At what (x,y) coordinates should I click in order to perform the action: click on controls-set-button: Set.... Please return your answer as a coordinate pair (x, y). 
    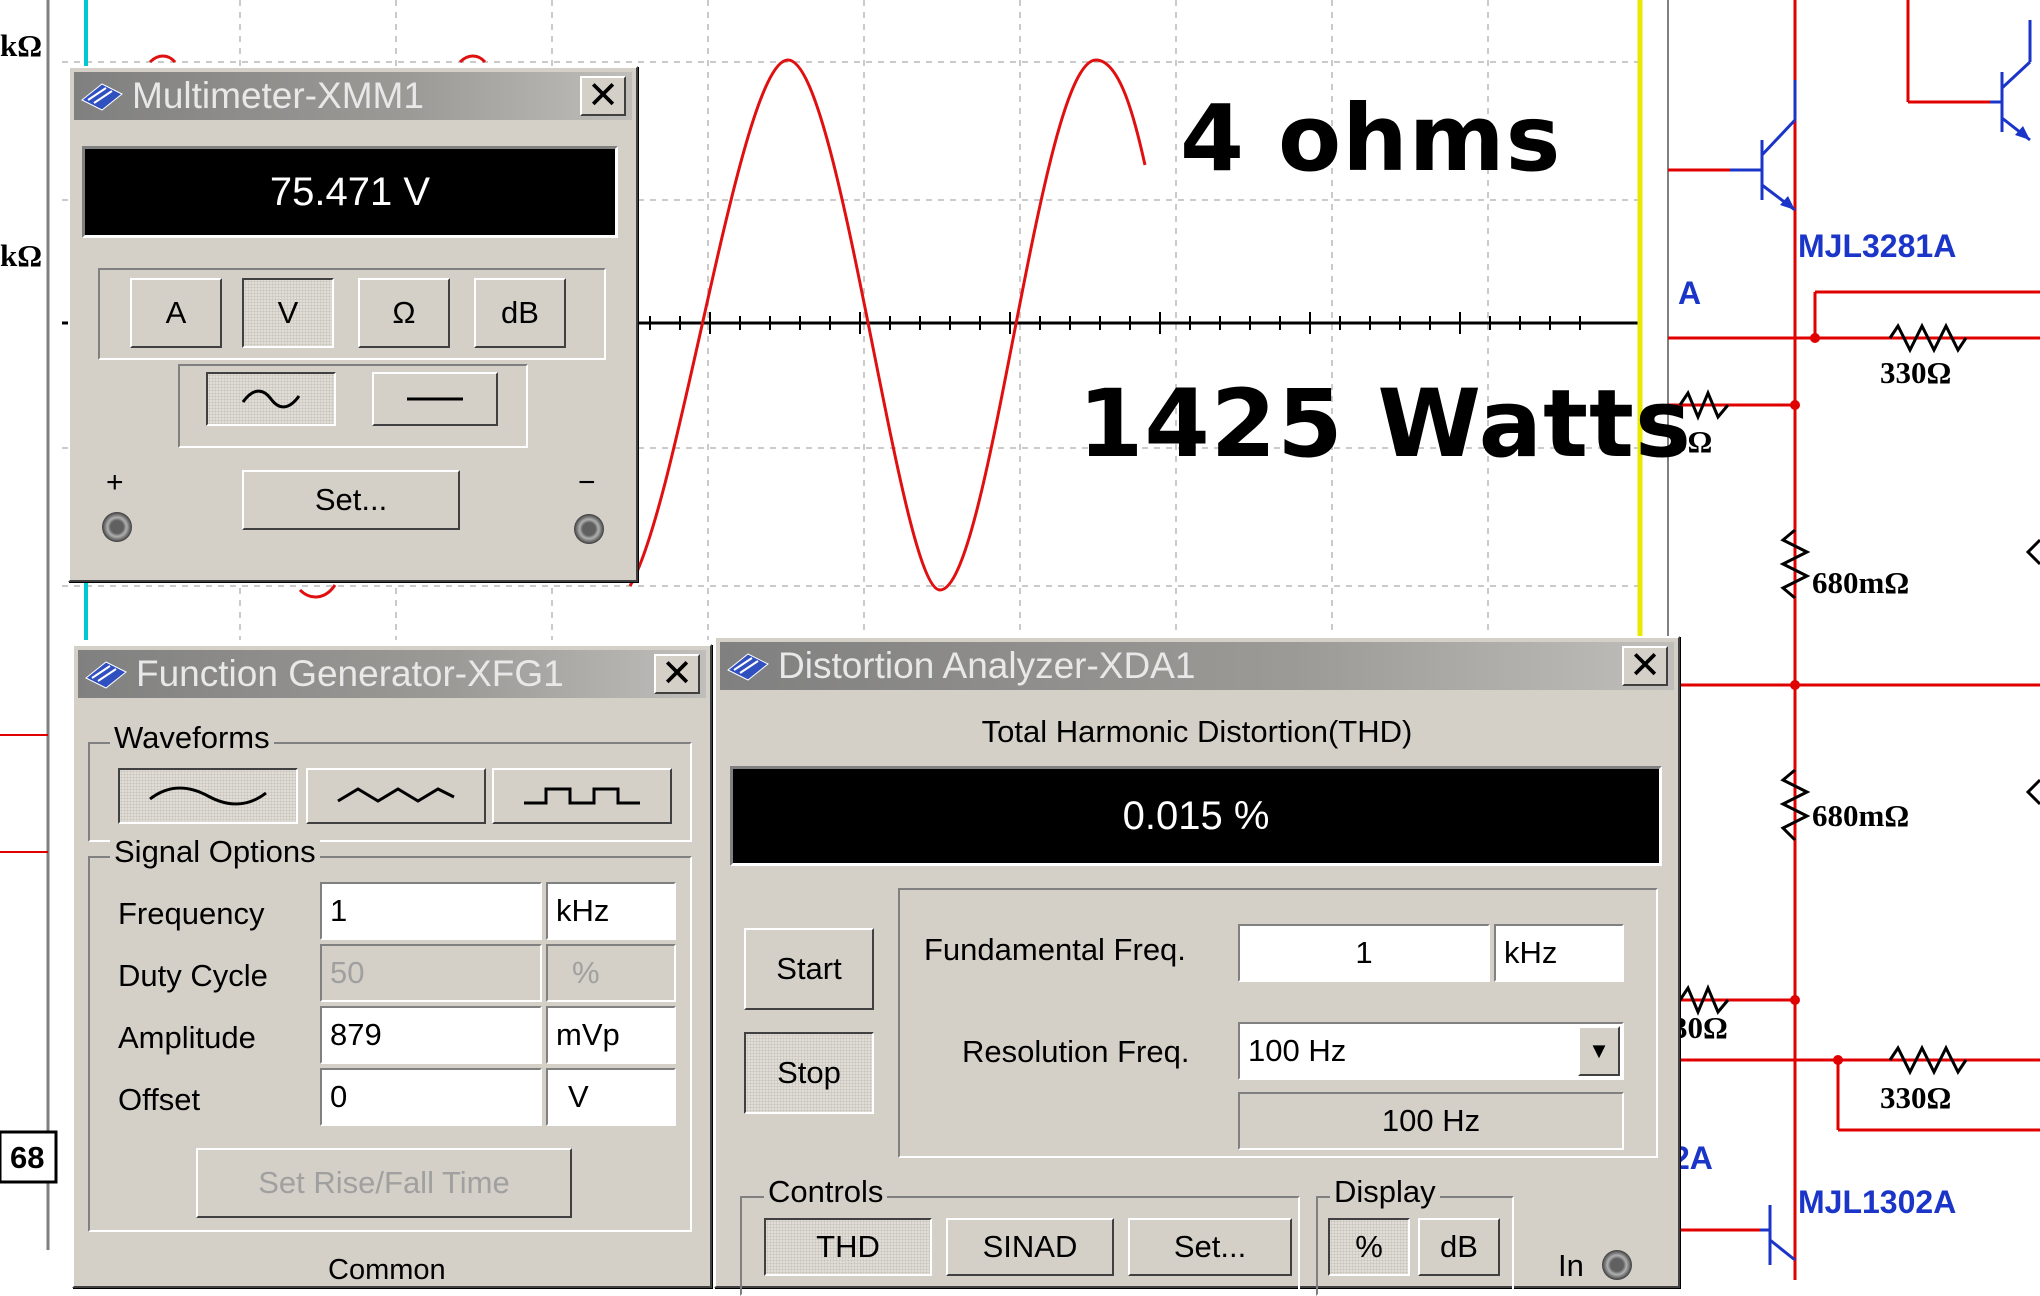
    Looking at the image, I should click on (1210, 1247).